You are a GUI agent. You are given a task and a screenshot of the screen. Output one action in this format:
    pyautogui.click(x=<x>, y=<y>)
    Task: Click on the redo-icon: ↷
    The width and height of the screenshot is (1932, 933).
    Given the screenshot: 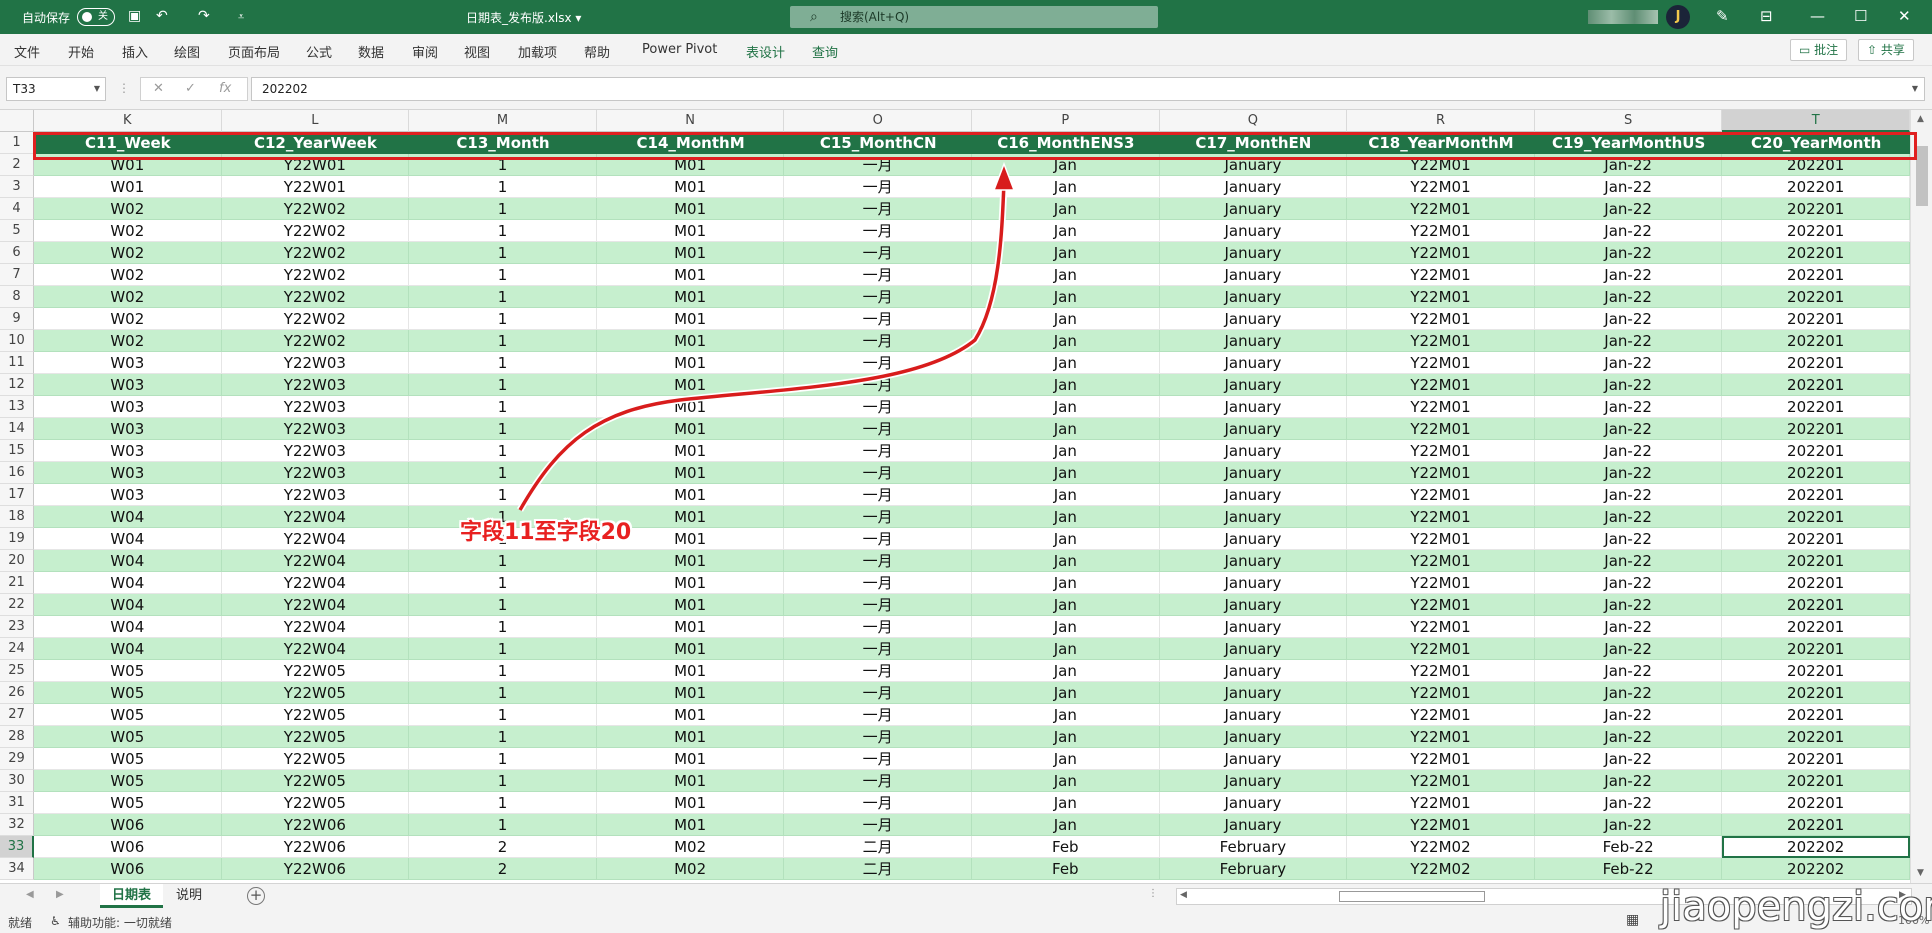 What is the action you would take?
    pyautogui.click(x=204, y=16)
    